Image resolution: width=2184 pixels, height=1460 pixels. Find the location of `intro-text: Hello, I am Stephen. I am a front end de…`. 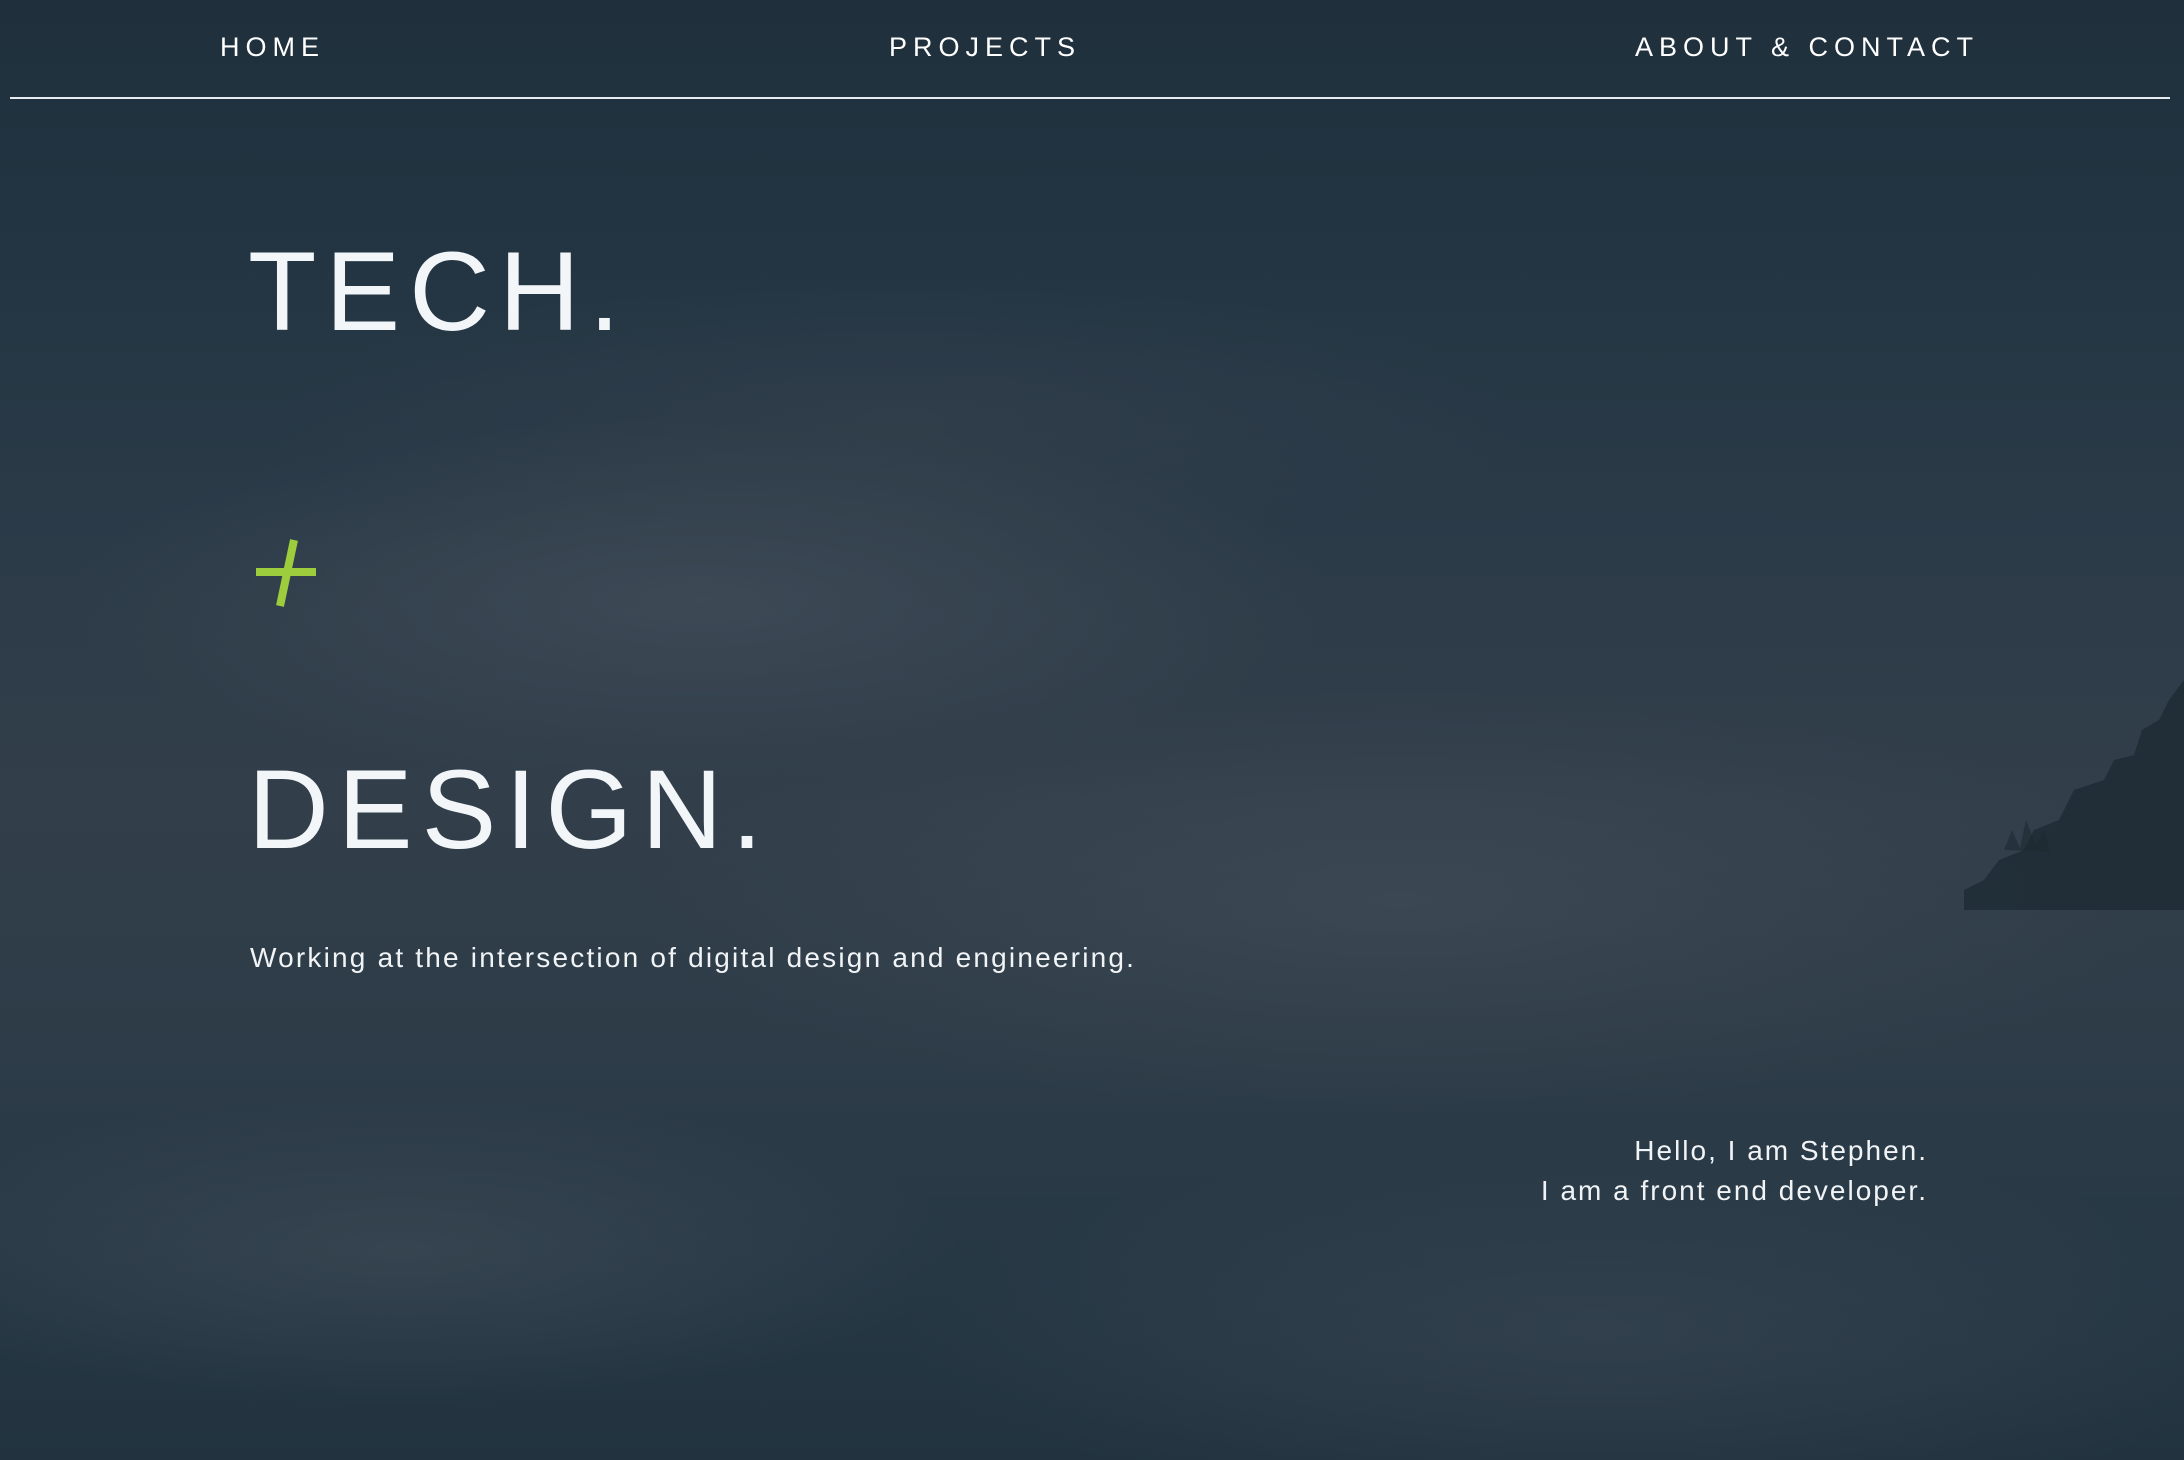

intro-text: Hello, I am Stephen. I am a front end de… is located at coordinates (1734, 1171).